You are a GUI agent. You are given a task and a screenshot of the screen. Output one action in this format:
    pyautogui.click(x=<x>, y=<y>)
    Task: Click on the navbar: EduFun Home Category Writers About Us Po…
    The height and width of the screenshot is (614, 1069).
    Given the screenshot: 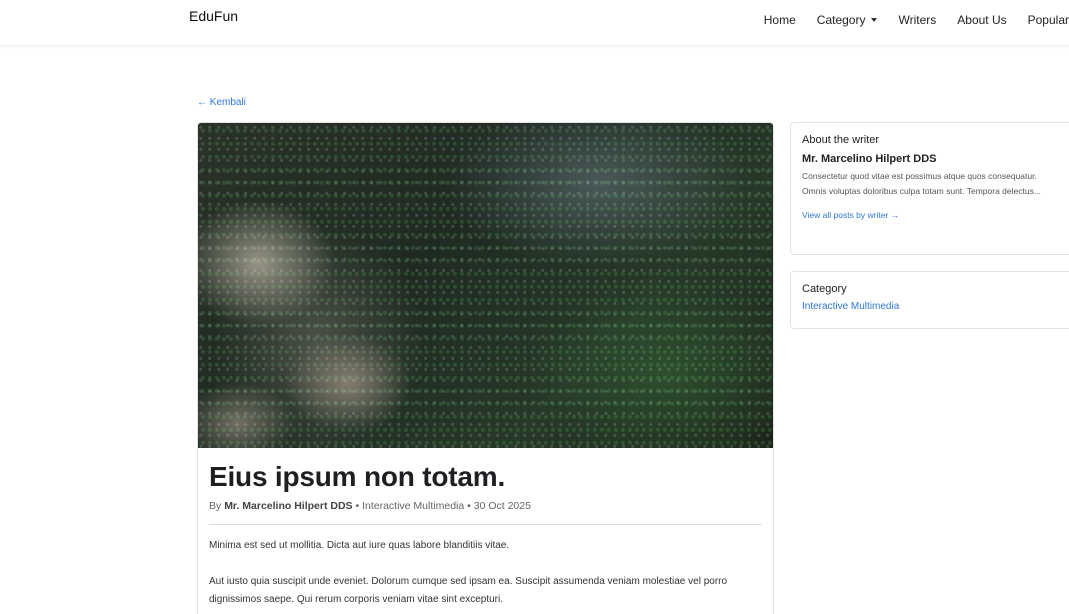 What is the action you would take?
    pyautogui.click(x=534, y=22)
    